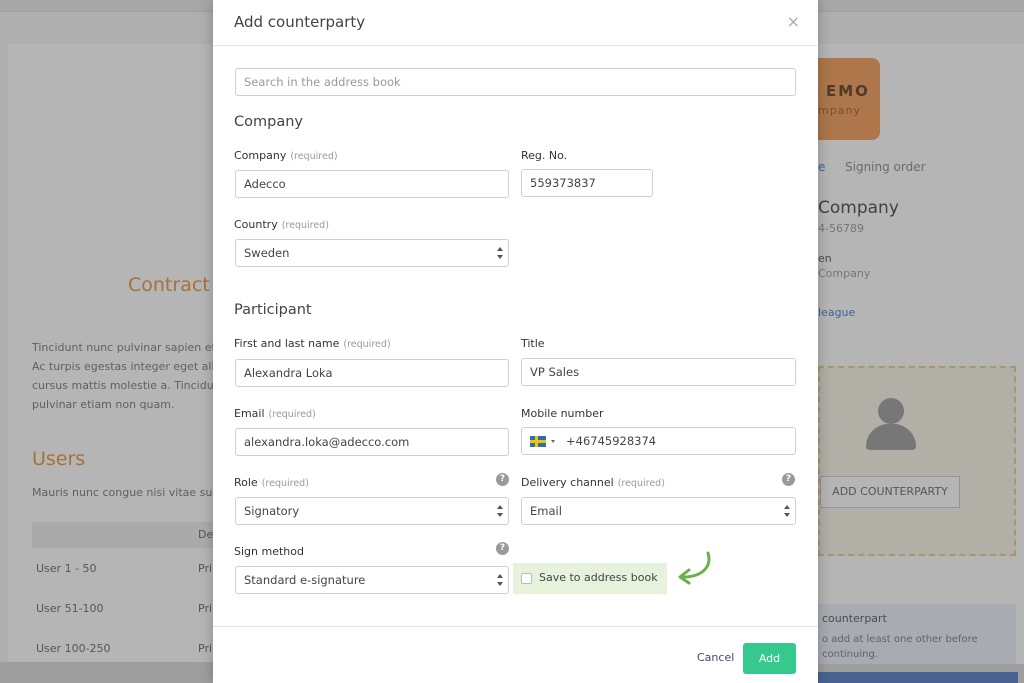 The image size is (1024, 683). What do you see at coordinates (515, 23) in the screenshot?
I see `modal-header: Add counterparty ×` at bounding box center [515, 23].